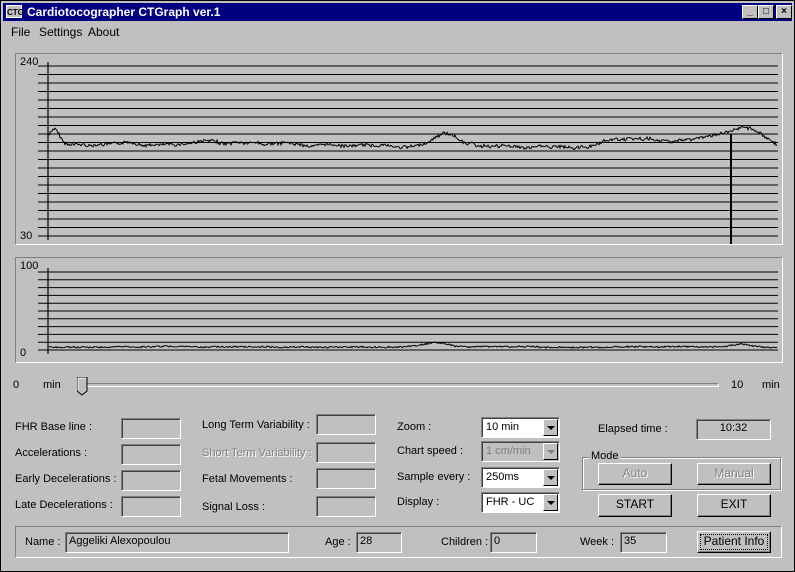 The height and width of the screenshot is (572, 795). What do you see at coordinates (64, 505) in the screenshot?
I see `late-decelerations-label: Late Decelerations :` at bounding box center [64, 505].